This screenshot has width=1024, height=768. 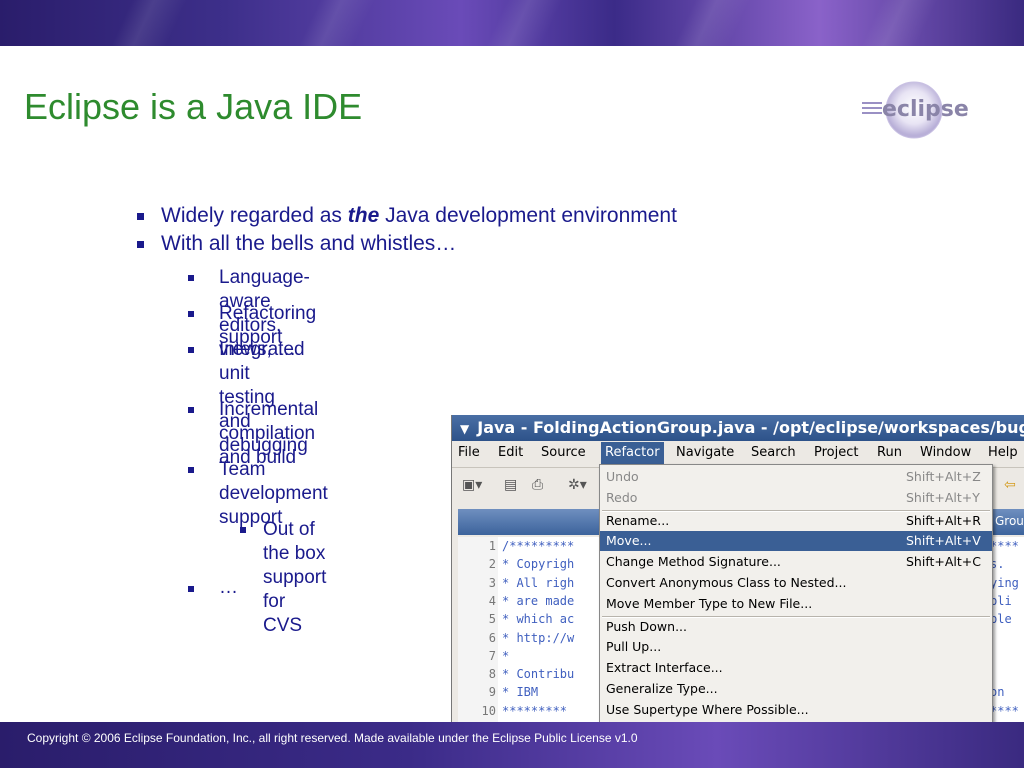 I want to click on code-line: * IBM, so click(x=520, y=692).